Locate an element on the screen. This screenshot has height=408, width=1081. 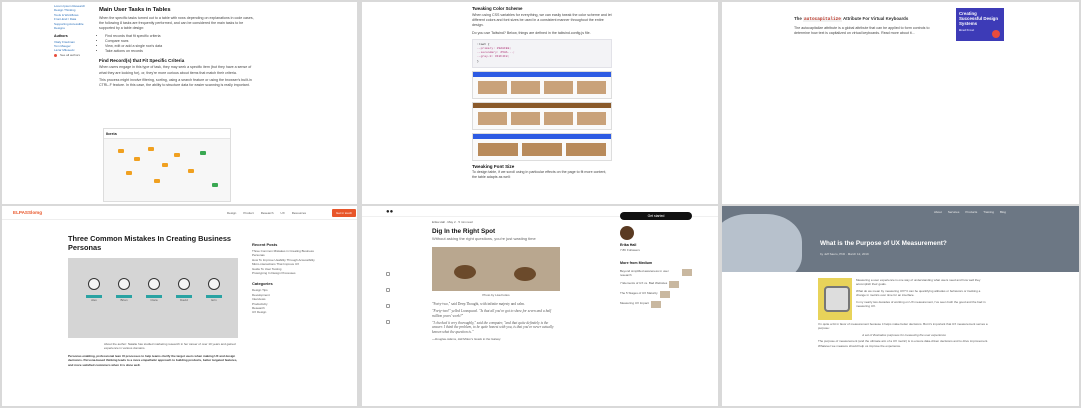
bookmark-icon is located at coordinates (388, 290).